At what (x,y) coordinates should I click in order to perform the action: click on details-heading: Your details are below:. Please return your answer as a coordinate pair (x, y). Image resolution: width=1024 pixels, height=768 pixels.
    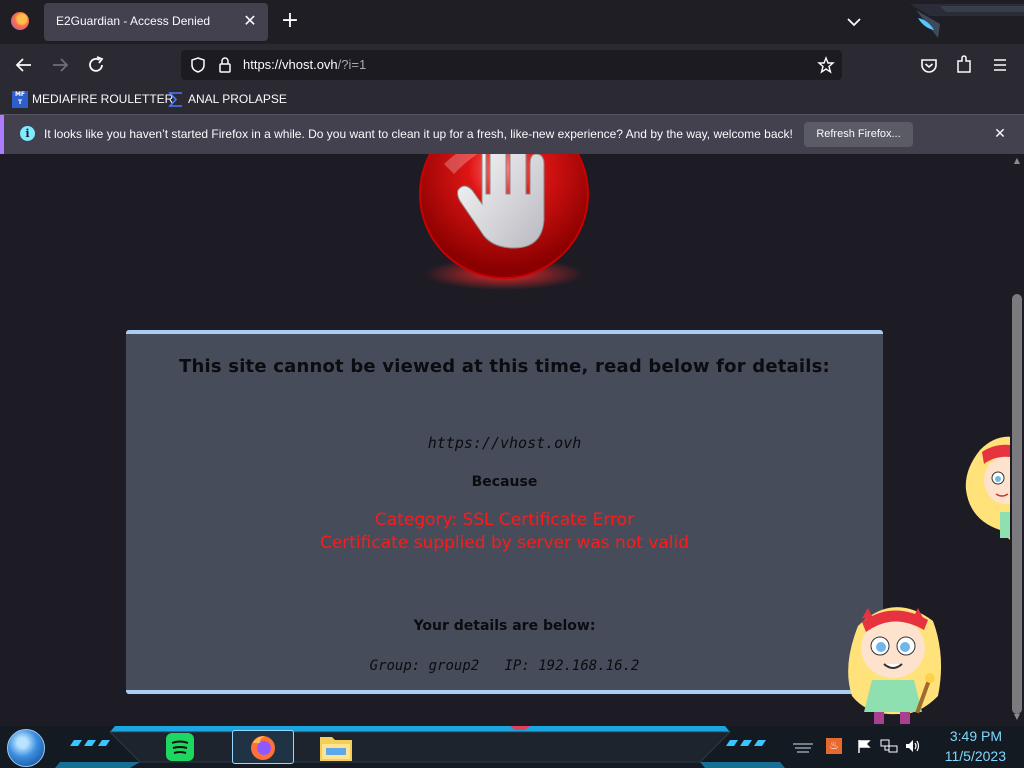
    Looking at the image, I should click on (504, 626).